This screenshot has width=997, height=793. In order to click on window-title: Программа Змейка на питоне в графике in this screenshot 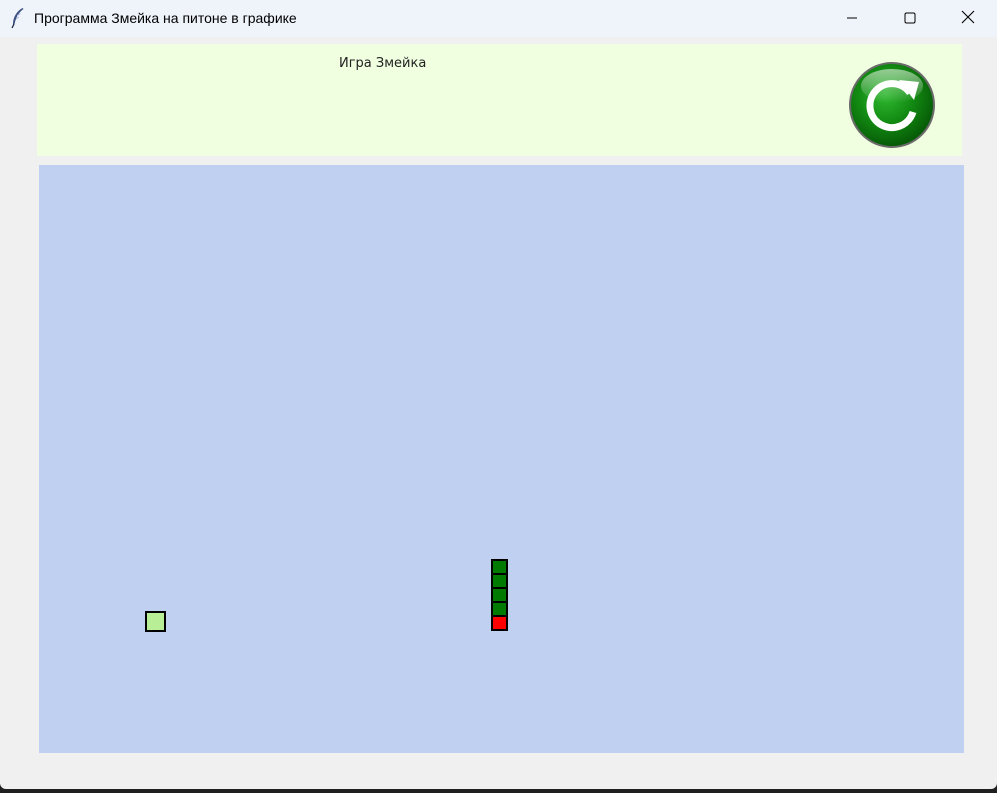, I will do `click(165, 18)`.